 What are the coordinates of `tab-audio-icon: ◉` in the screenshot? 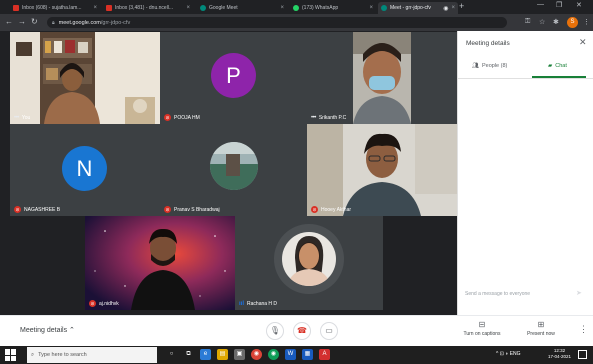 It's located at (445, 8).